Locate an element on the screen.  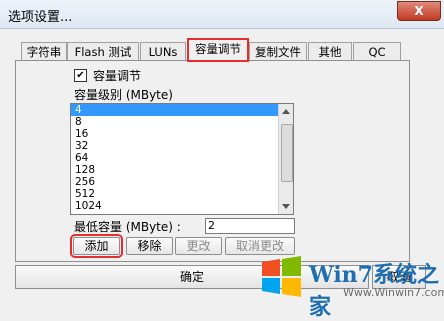
tab-other: 其他 is located at coordinates (330, 51).